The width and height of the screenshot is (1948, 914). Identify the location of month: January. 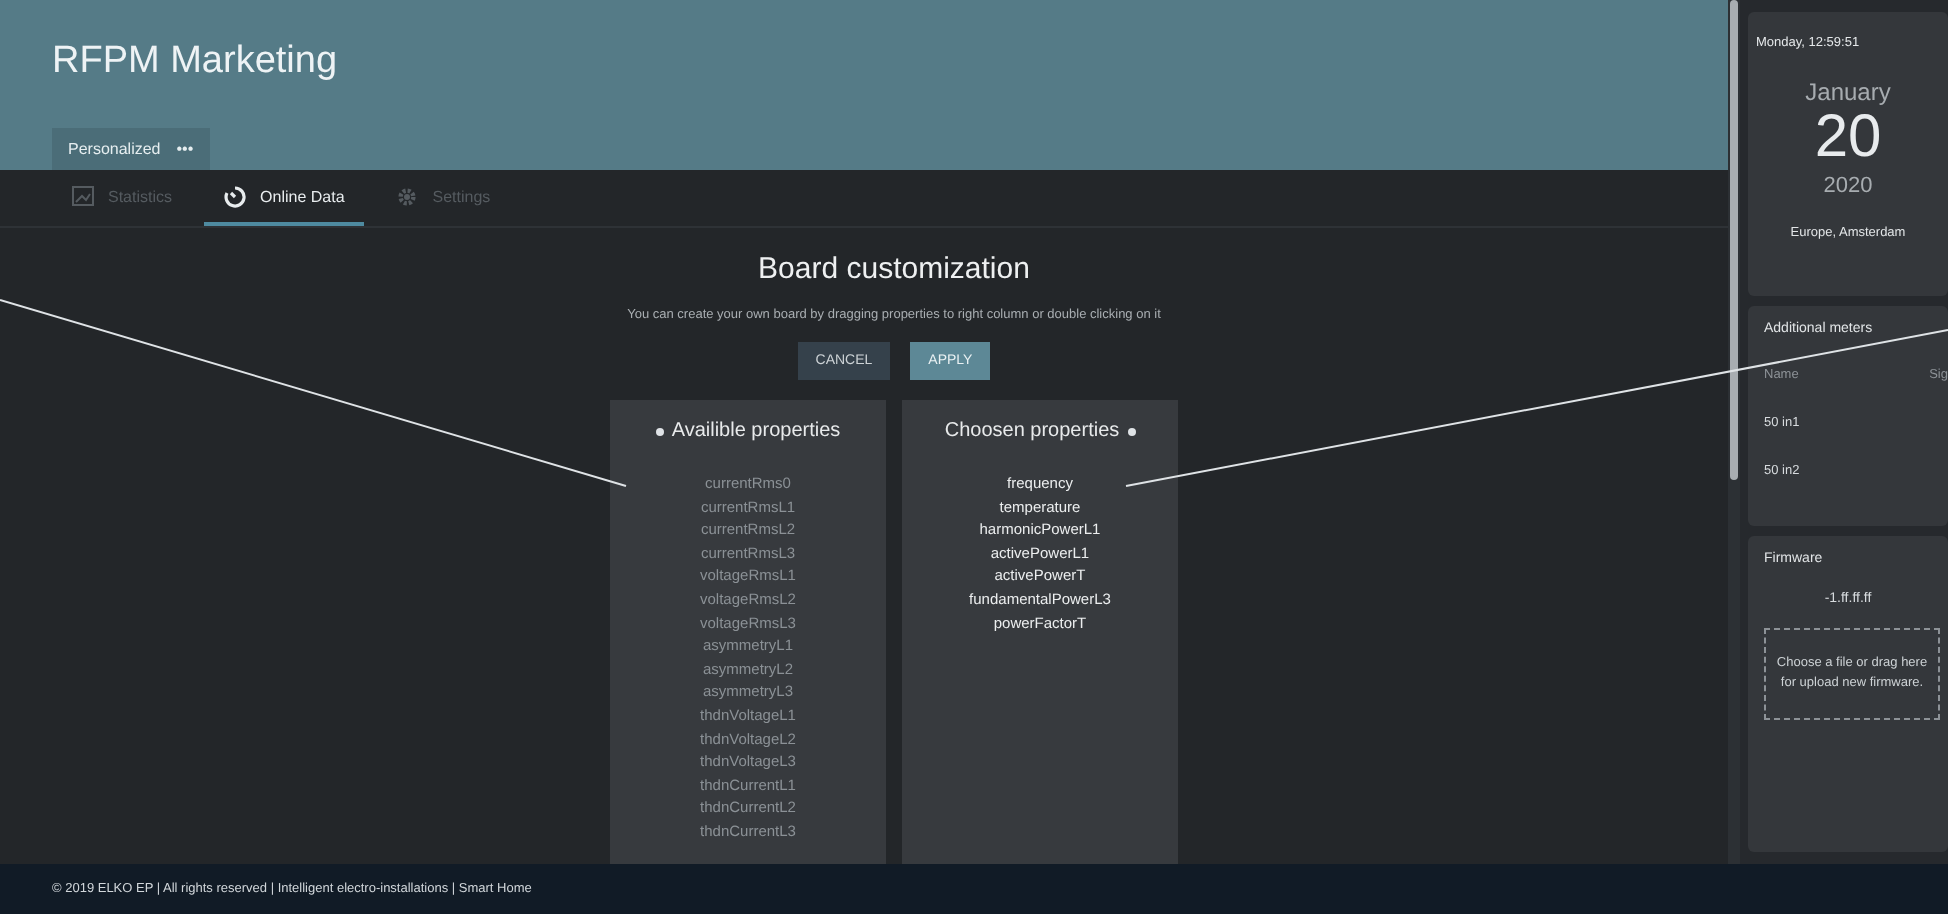
(1848, 92).